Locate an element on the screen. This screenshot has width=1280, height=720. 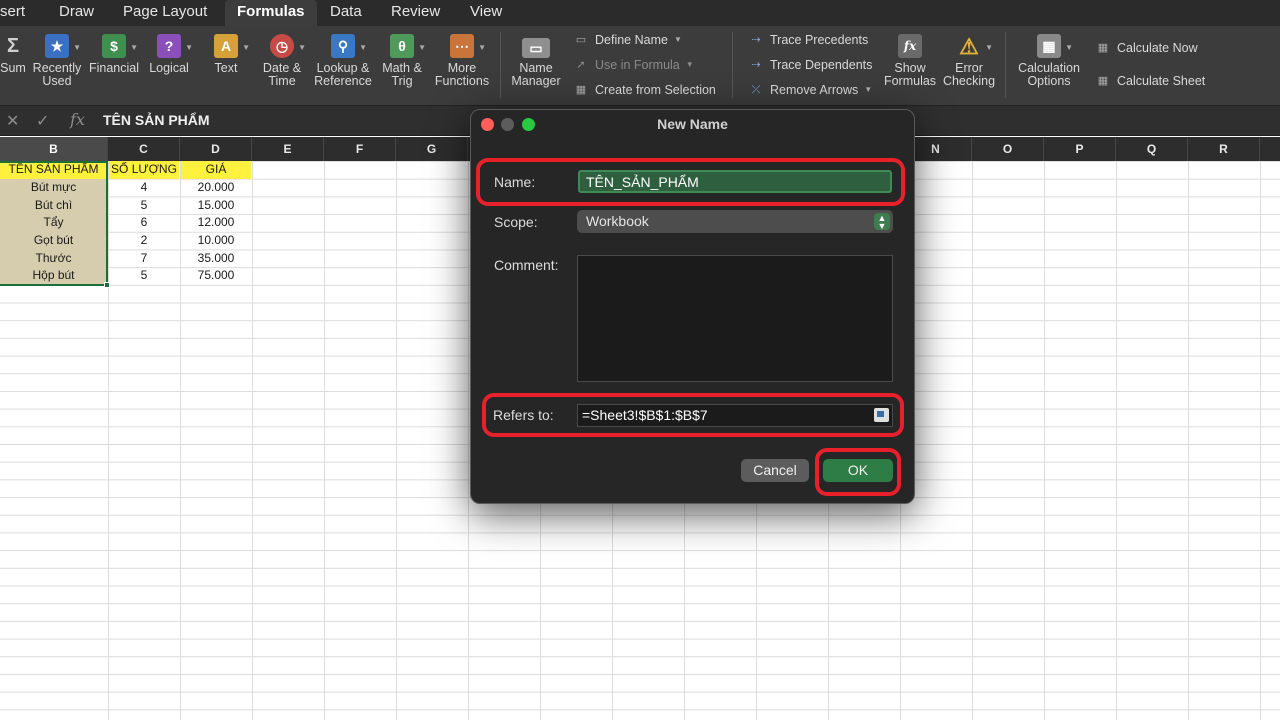
cancel-edit-icon: ✕ is located at coordinates (12, 121).